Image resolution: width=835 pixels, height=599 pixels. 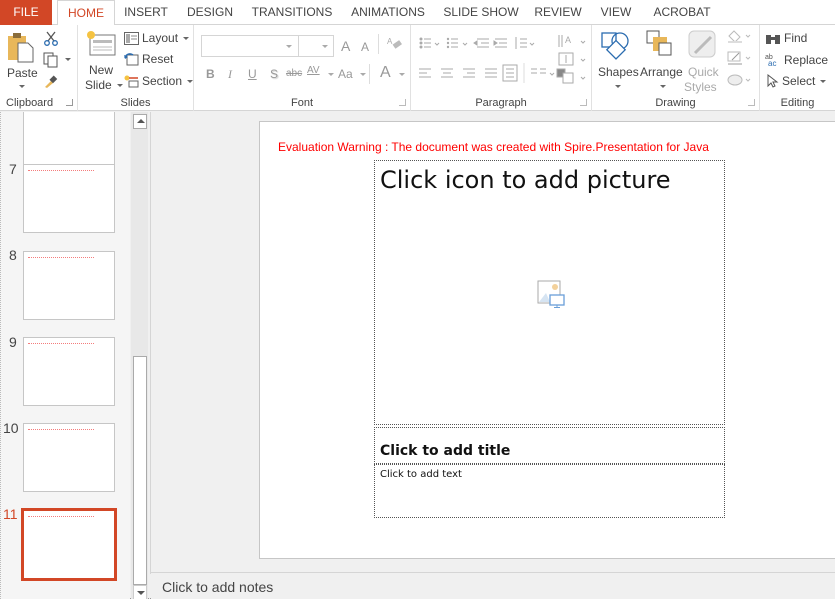 I want to click on change-case-button: Aa, so click(x=345, y=74).